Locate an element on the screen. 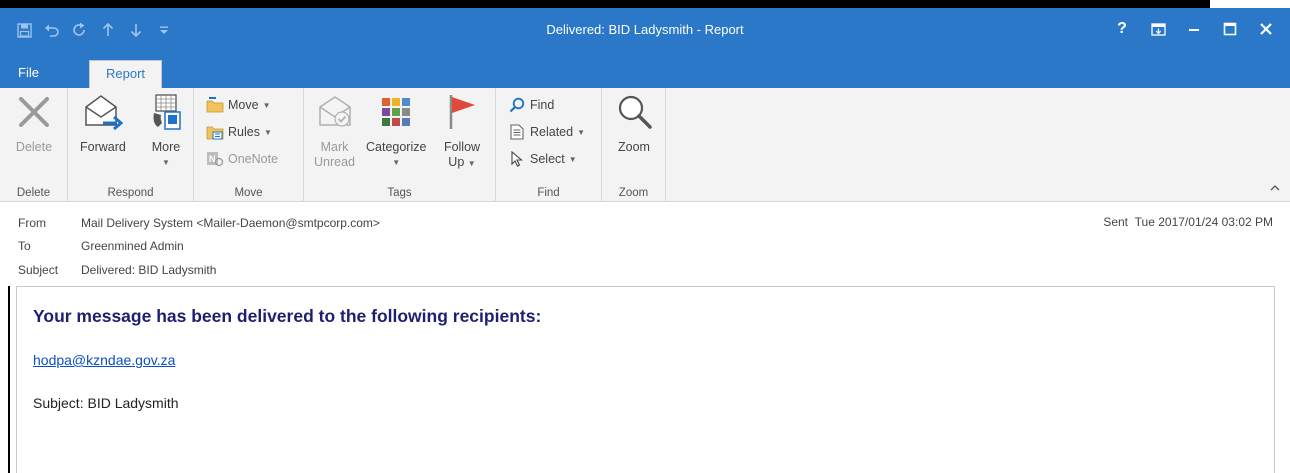 The image size is (1290, 473). rules-icon is located at coordinates (215, 132).